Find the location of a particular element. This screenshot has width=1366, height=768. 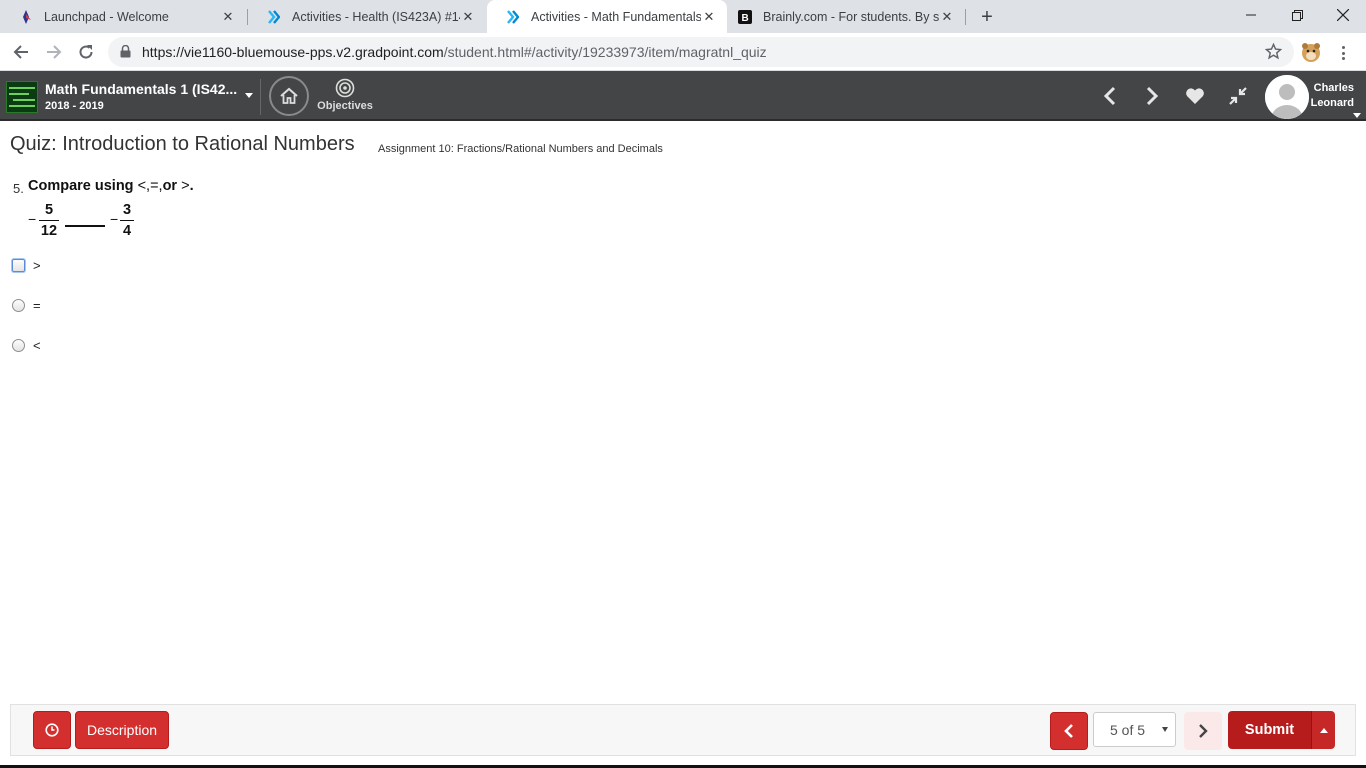

submit-options-toggle is located at coordinates (1323, 730).